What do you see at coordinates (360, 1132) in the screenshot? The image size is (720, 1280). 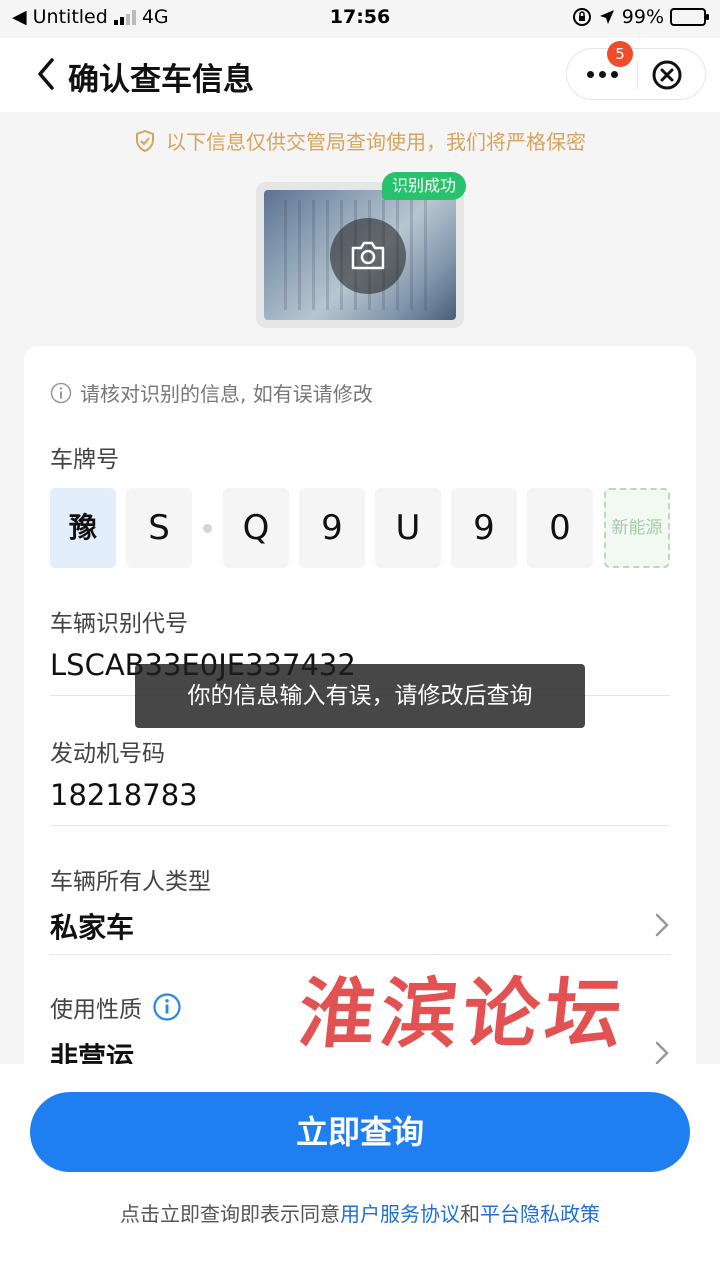 I see `query-now-button: 立即查询` at bounding box center [360, 1132].